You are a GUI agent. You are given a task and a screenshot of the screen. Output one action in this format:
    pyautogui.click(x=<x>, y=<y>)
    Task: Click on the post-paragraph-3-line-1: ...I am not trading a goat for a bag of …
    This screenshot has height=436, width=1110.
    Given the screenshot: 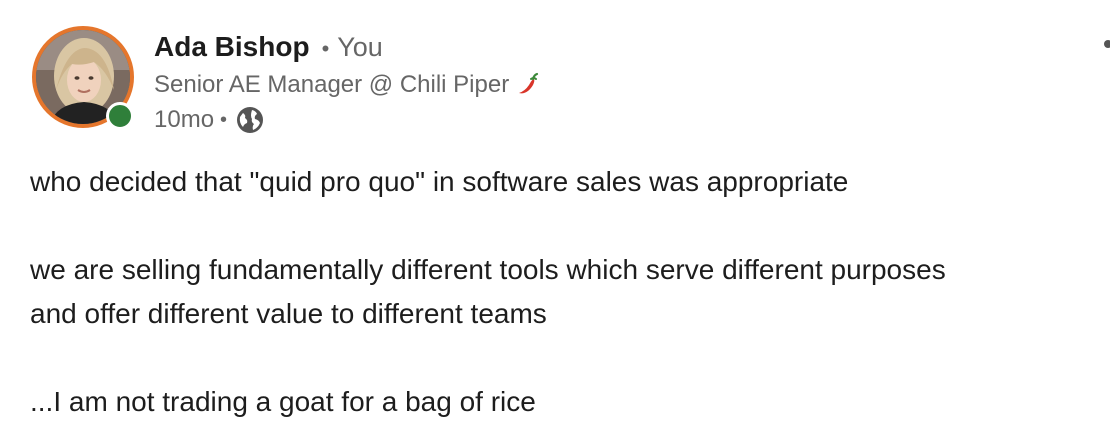 What is the action you would take?
    pyautogui.click(x=283, y=401)
    